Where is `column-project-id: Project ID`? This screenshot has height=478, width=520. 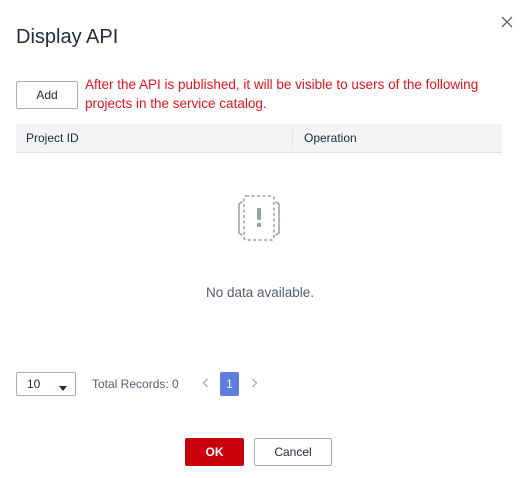 column-project-id: Project ID is located at coordinates (52, 138).